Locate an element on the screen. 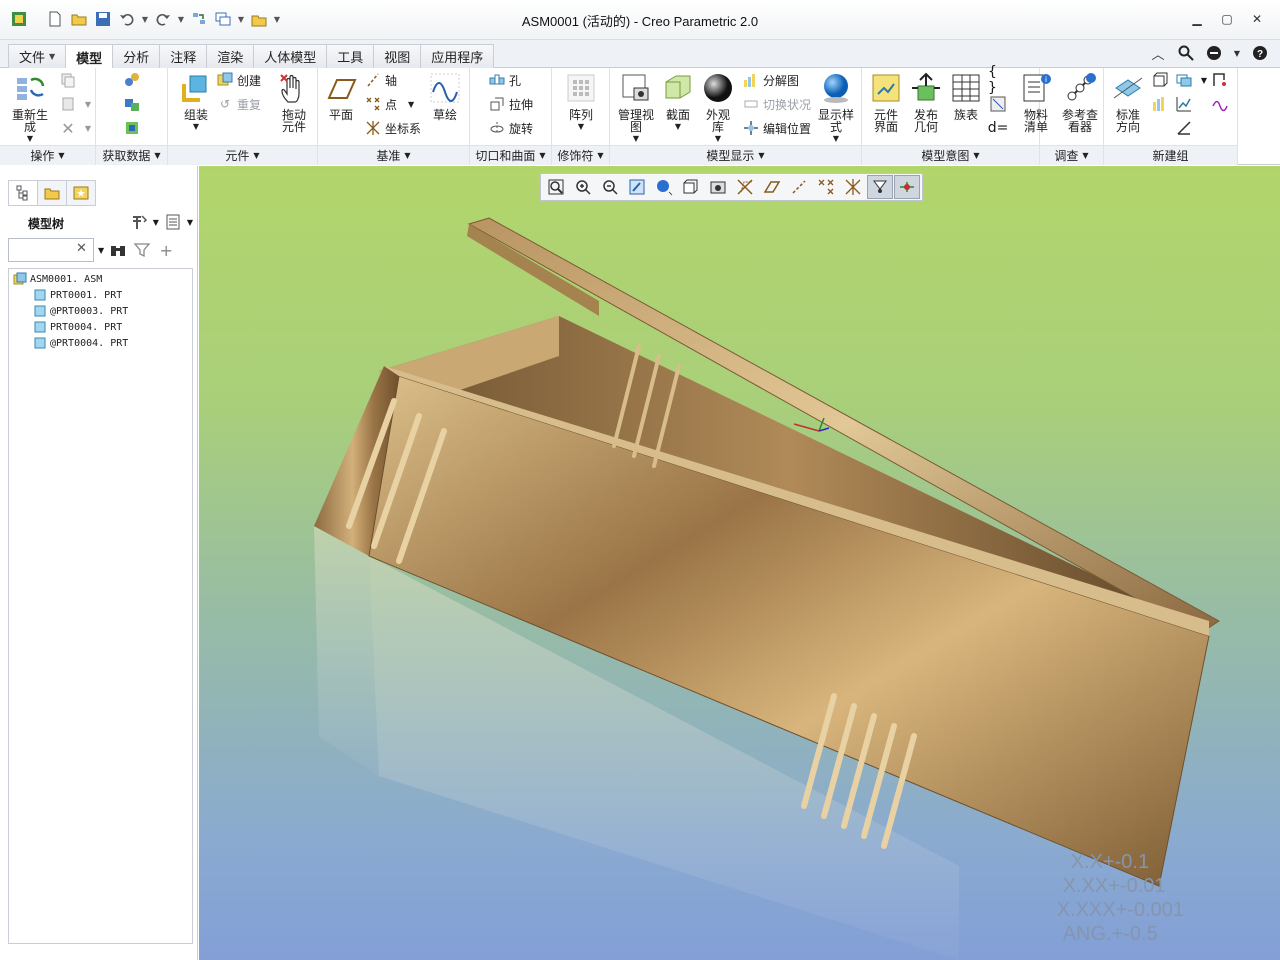 Image resolution: width=1280 pixels, height=960 pixels. annotation-toggle-icon is located at coordinates (907, 187).